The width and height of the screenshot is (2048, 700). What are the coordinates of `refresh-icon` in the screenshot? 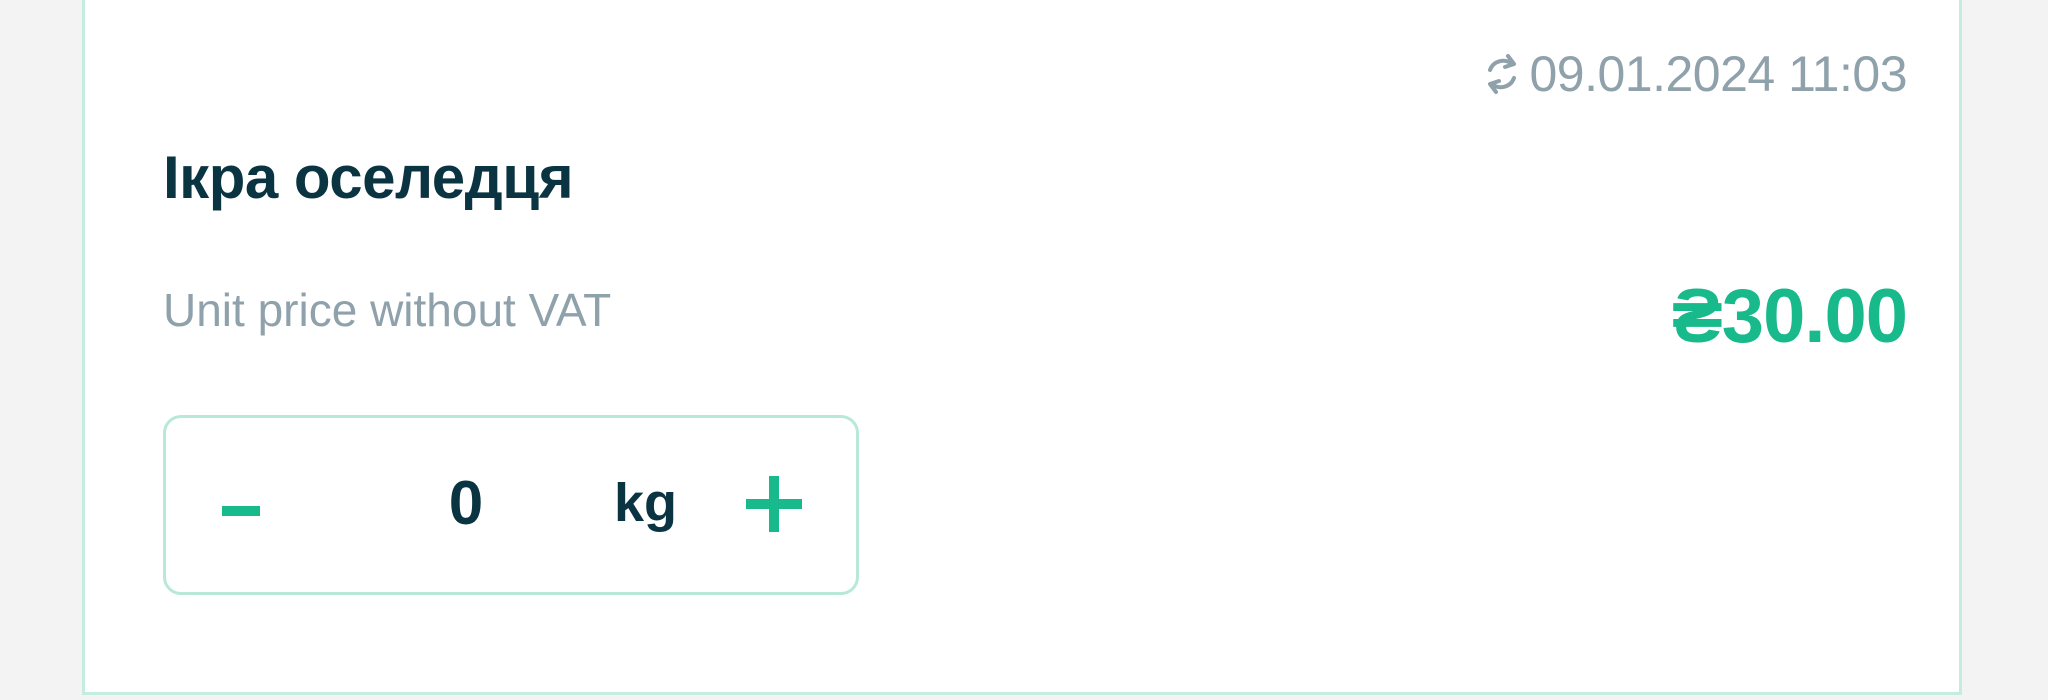 It's located at (1502, 74).